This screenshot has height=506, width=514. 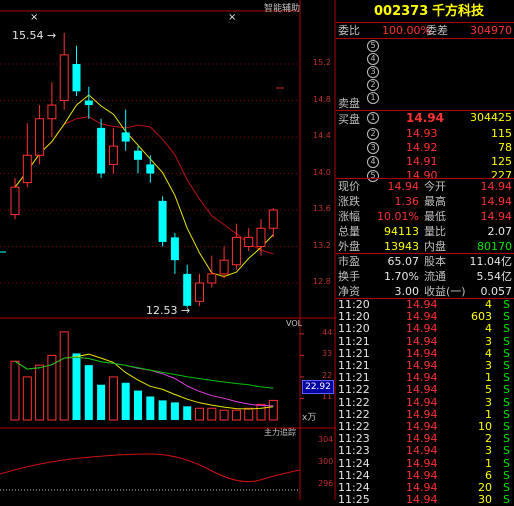 I want to click on weibi-row: 委比 100.00% 委差 304970, so click(x=425, y=30).